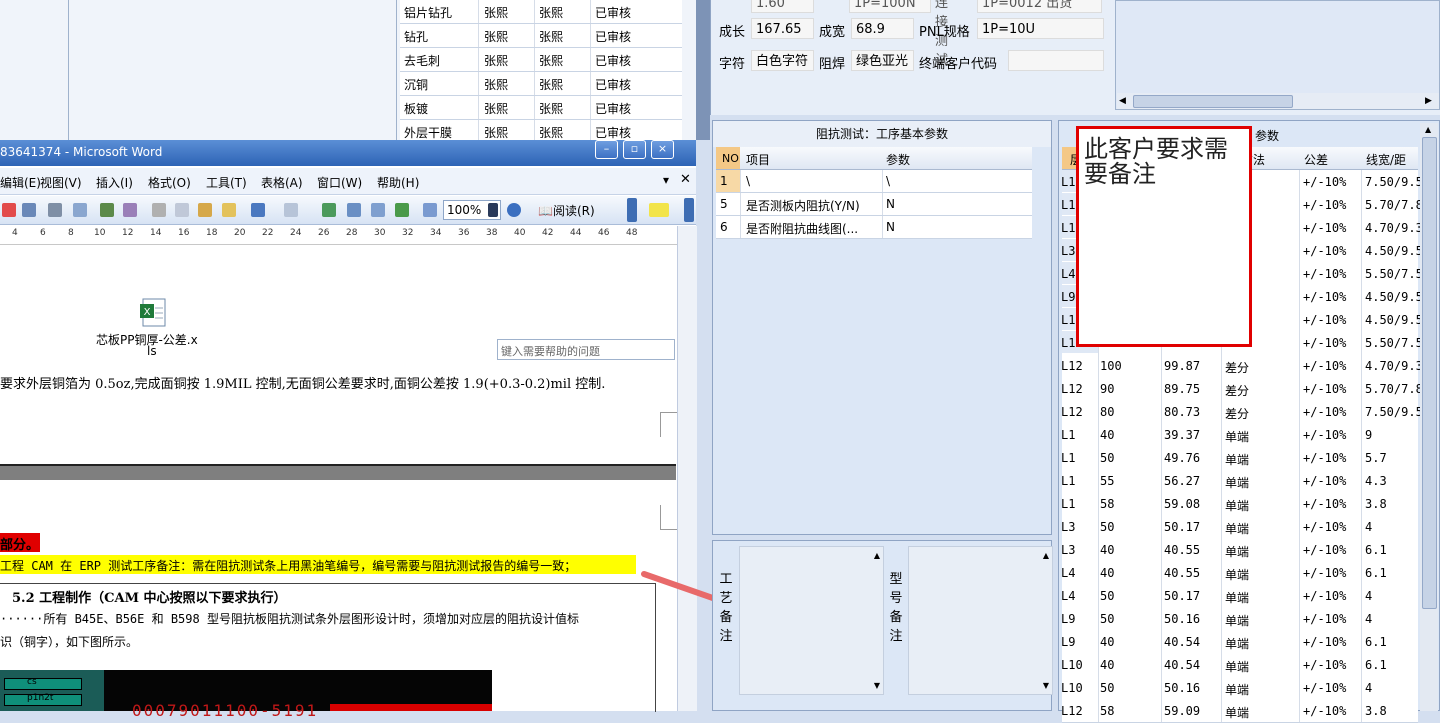  I want to click on menu-view: 视图(V), so click(61, 182).